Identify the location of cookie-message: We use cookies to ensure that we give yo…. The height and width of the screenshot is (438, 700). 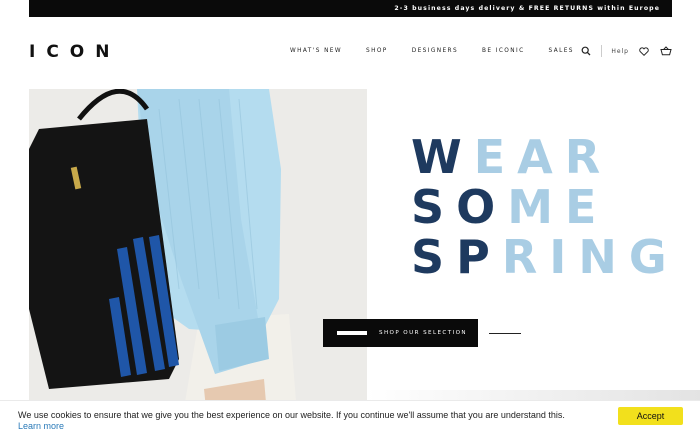
(291, 415).